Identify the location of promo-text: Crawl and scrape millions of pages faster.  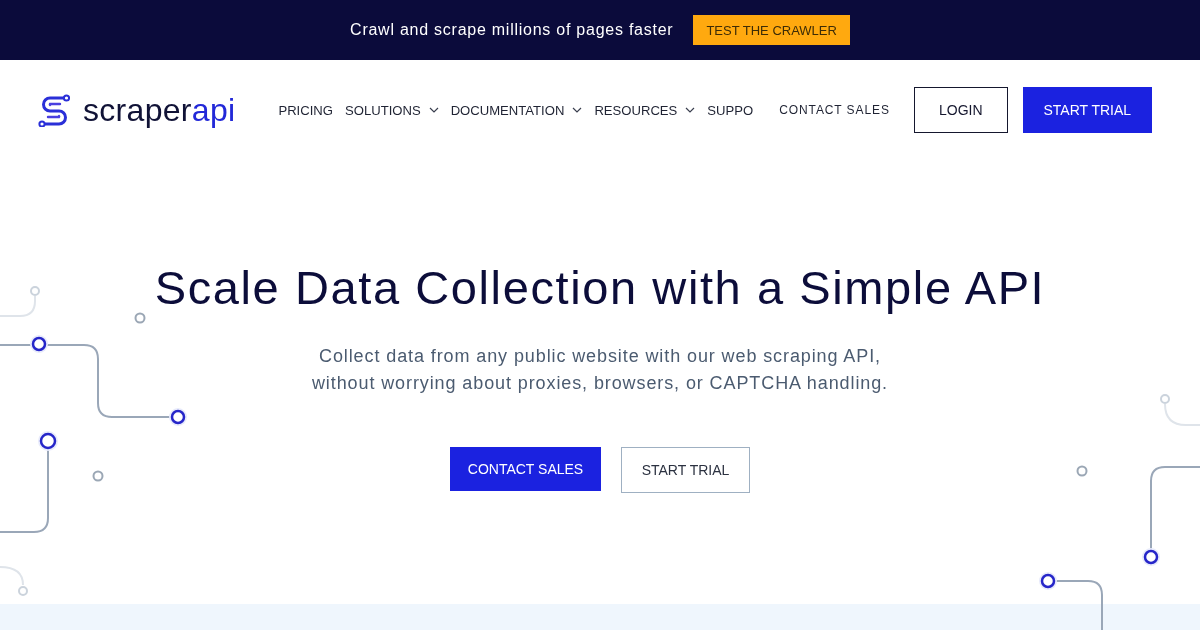
(512, 30).